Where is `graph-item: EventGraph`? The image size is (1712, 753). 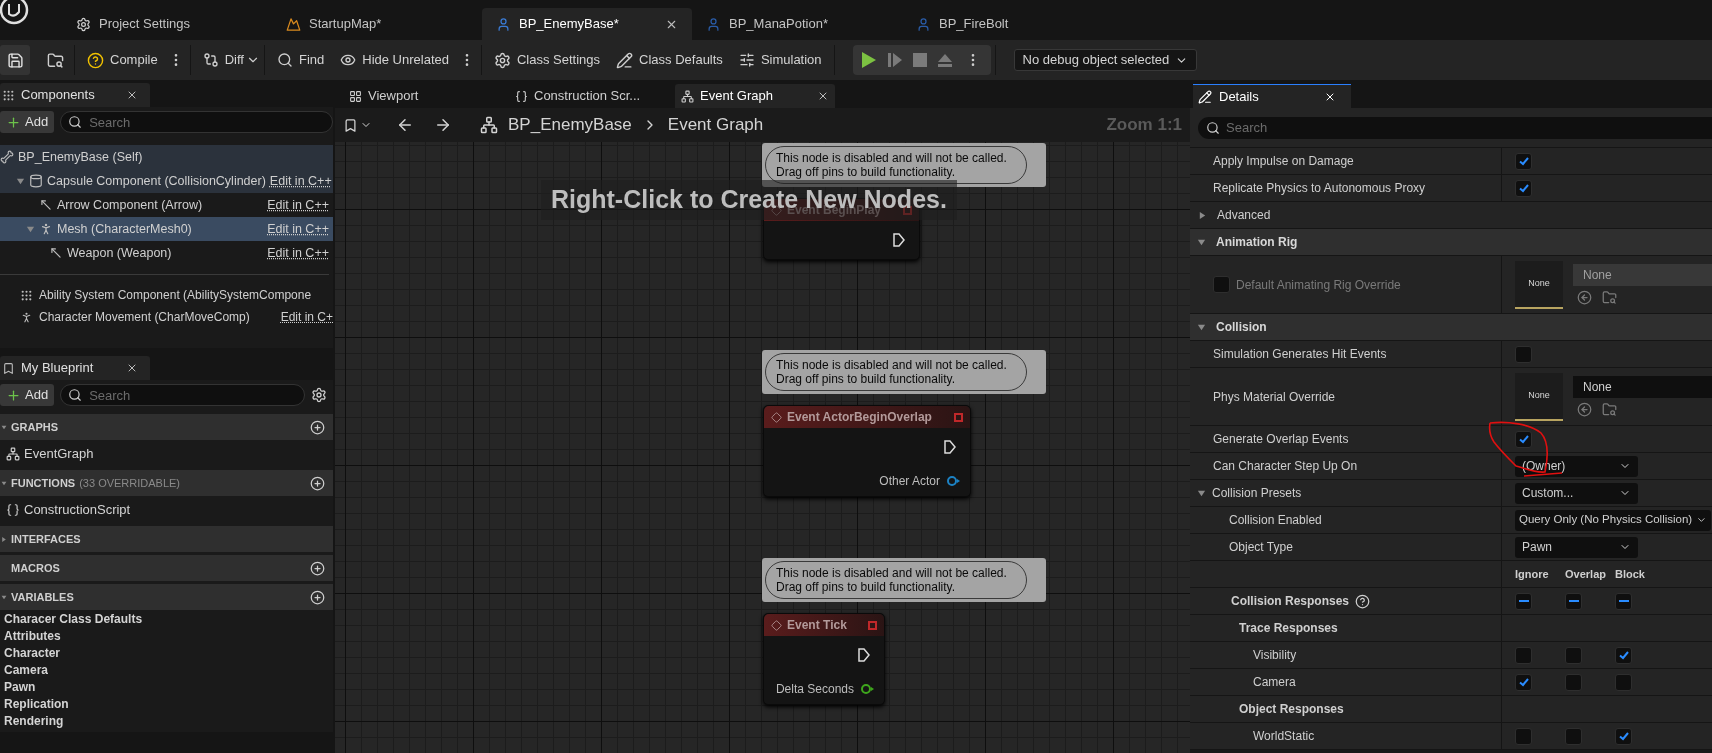 graph-item: EventGraph is located at coordinates (166, 453).